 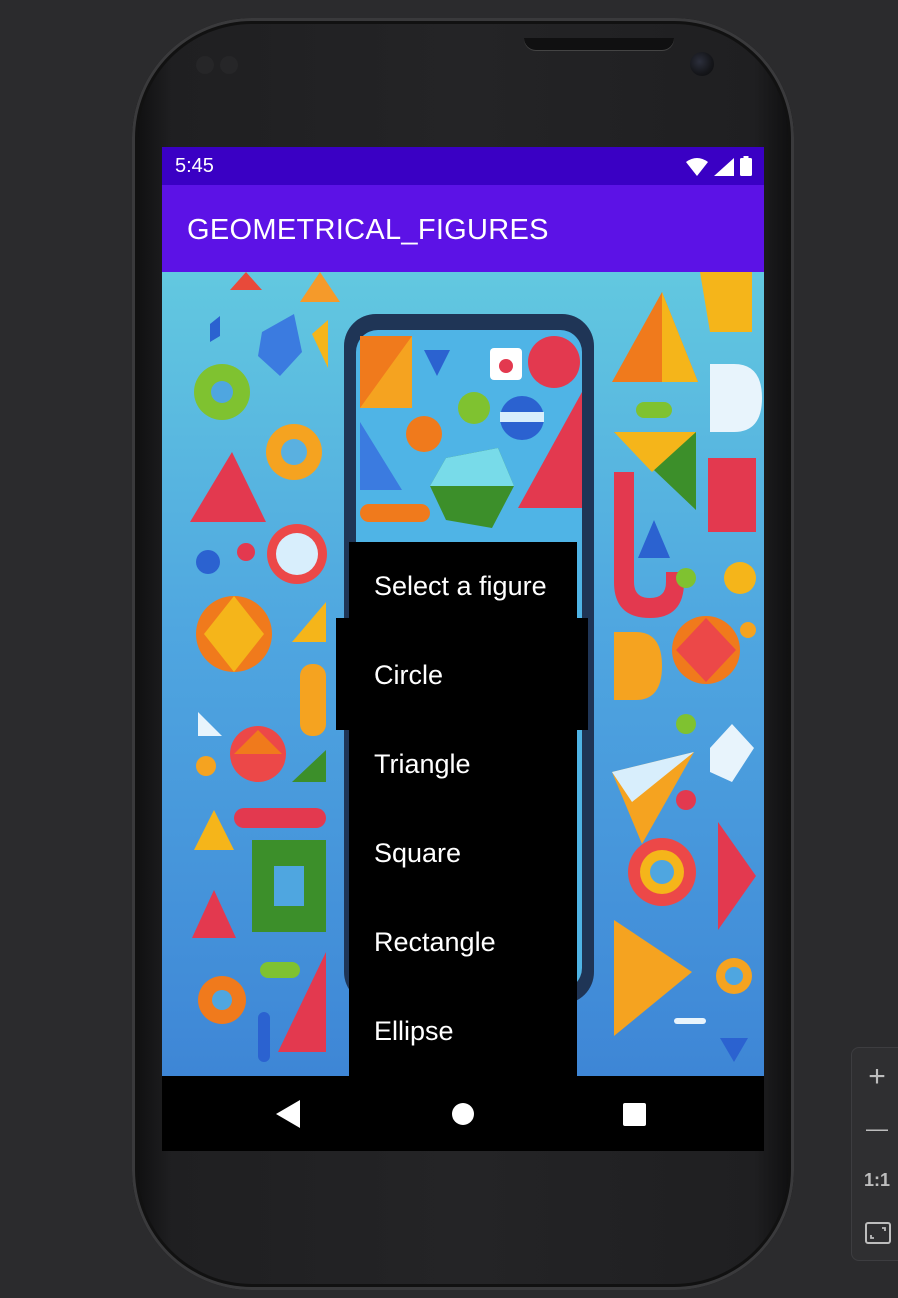 I want to click on front-camera, so click(x=702, y=64).